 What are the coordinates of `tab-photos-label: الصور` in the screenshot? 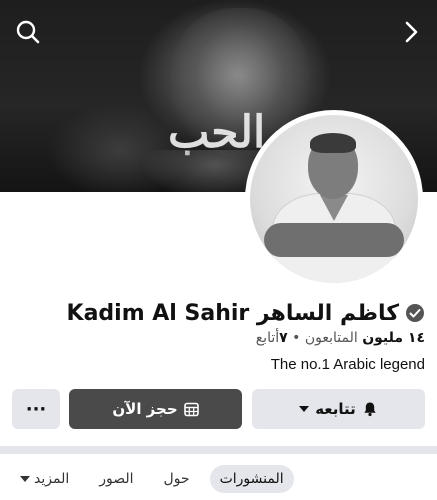 It's located at (116, 479).